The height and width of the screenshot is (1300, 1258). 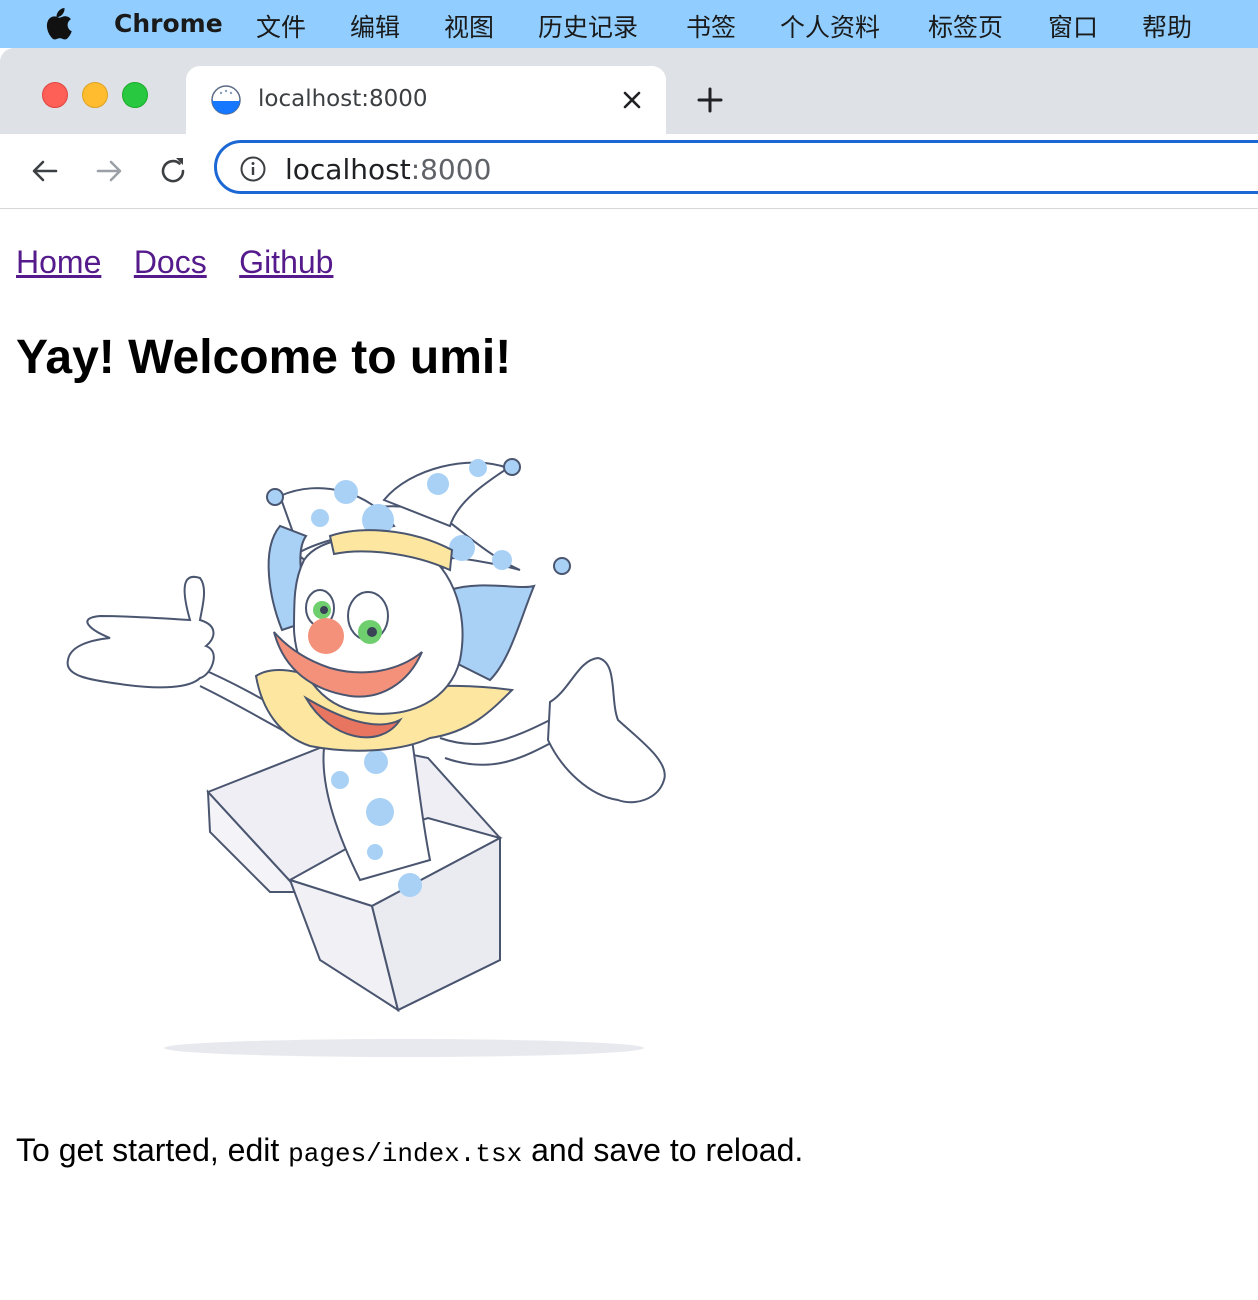 What do you see at coordinates (95, 95) in the screenshot?
I see `minimize-window-button` at bounding box center [95, 95].